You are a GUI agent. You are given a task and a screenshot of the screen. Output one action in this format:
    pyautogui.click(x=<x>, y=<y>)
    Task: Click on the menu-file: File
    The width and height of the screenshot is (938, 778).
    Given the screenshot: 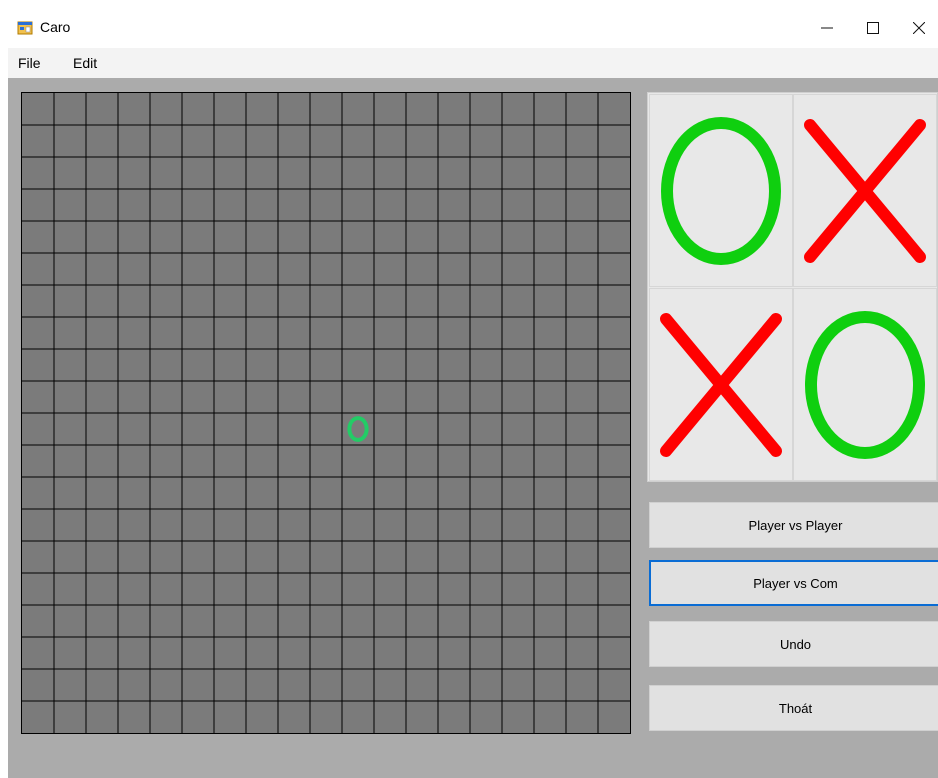 What is the action you would take?
    pyautogui.click(x=29, y=63)
    